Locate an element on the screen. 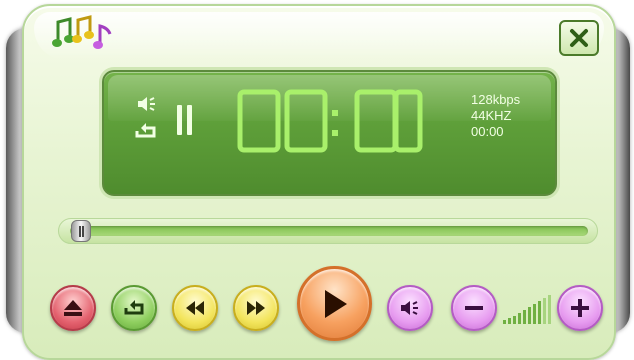 The width and height of the screenshot is (634, 360). close-button is located at coordinates (579, 38).